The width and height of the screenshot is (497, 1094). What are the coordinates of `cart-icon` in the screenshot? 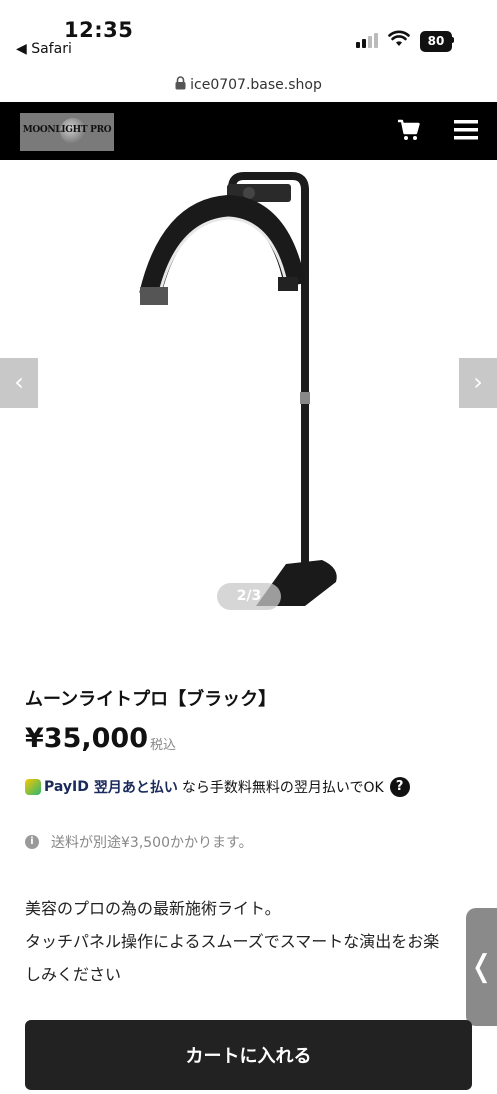 It's located at (409, 130).